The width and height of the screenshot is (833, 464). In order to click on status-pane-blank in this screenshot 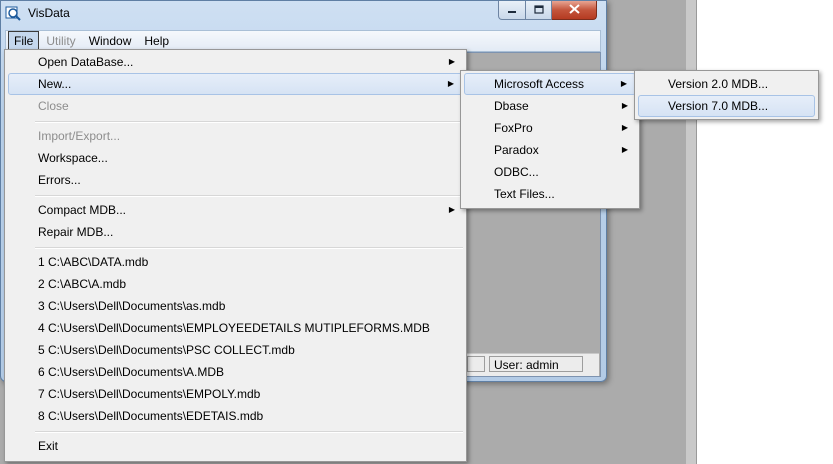, I will do `click(476, 364)`.